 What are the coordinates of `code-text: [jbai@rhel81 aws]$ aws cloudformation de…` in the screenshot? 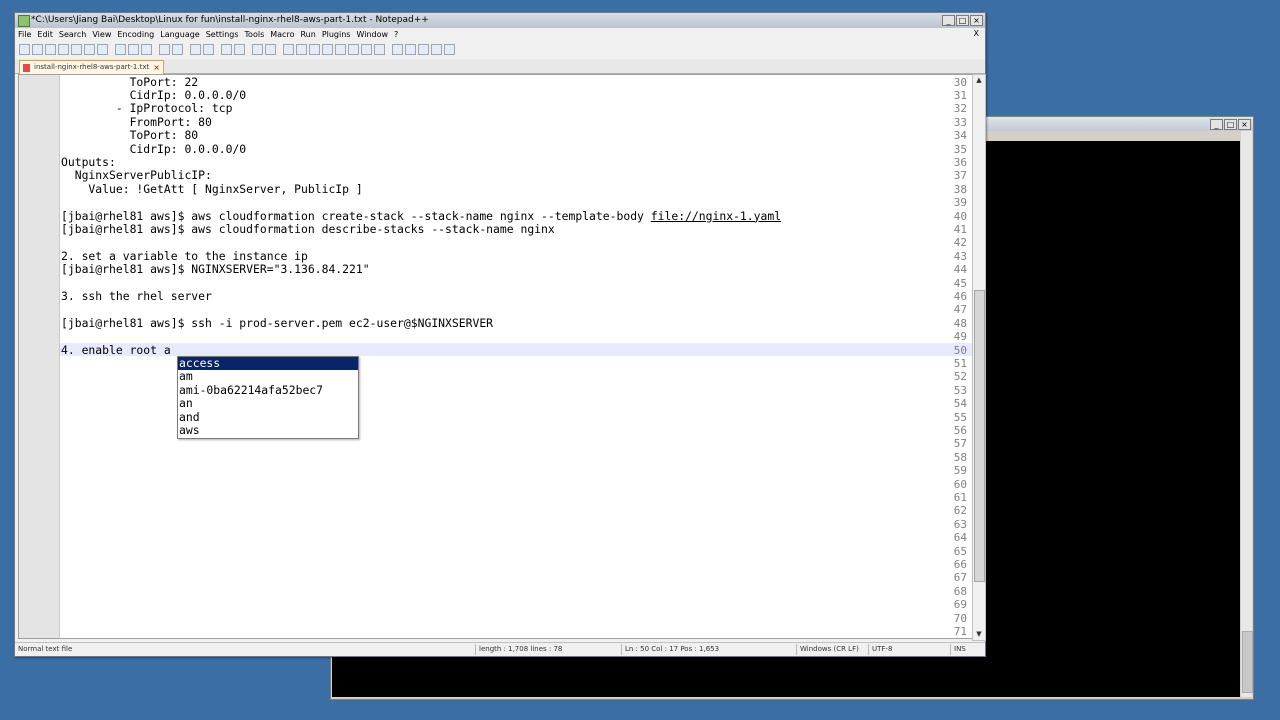 It's located at (308, 228).